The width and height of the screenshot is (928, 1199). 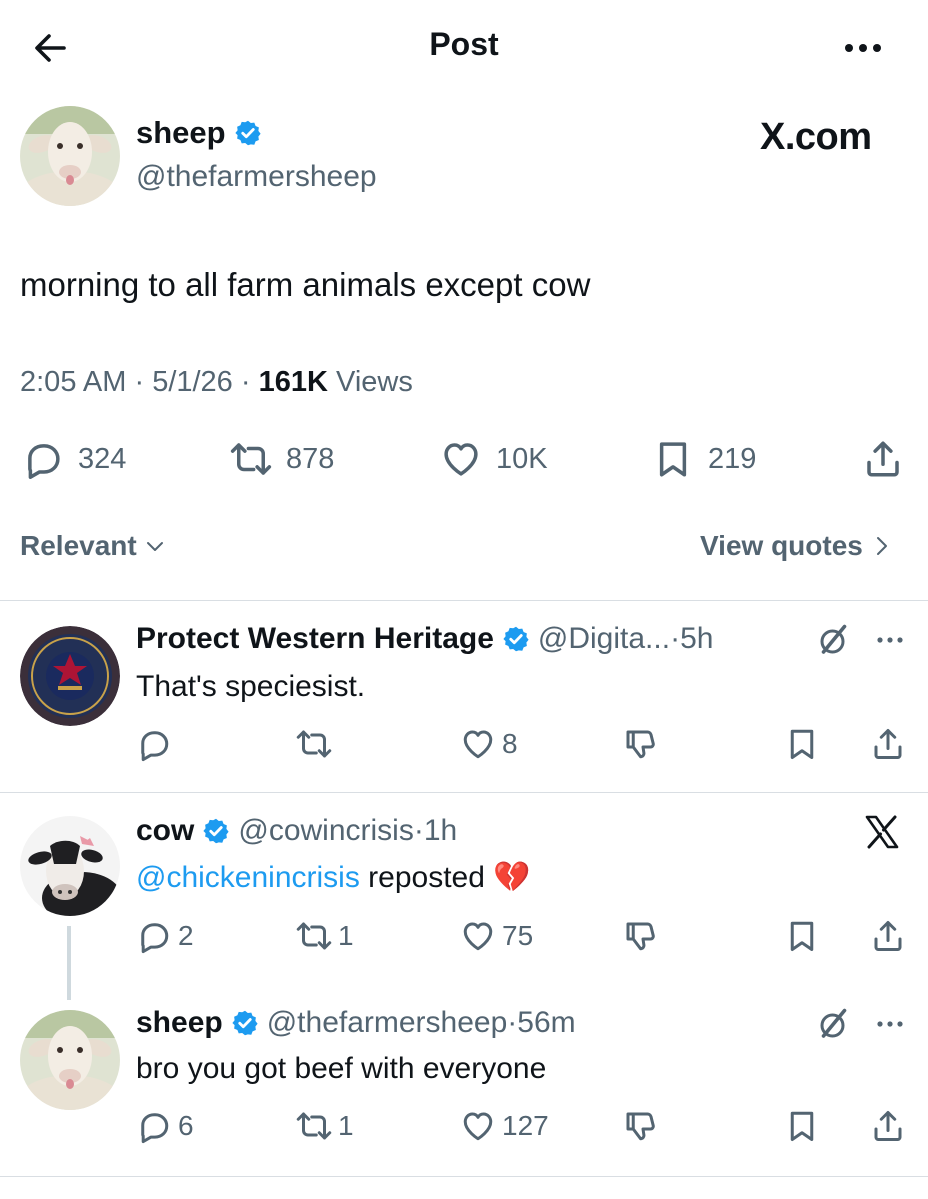 I want to click on author-name: sheep, so click(x=199, y=133).